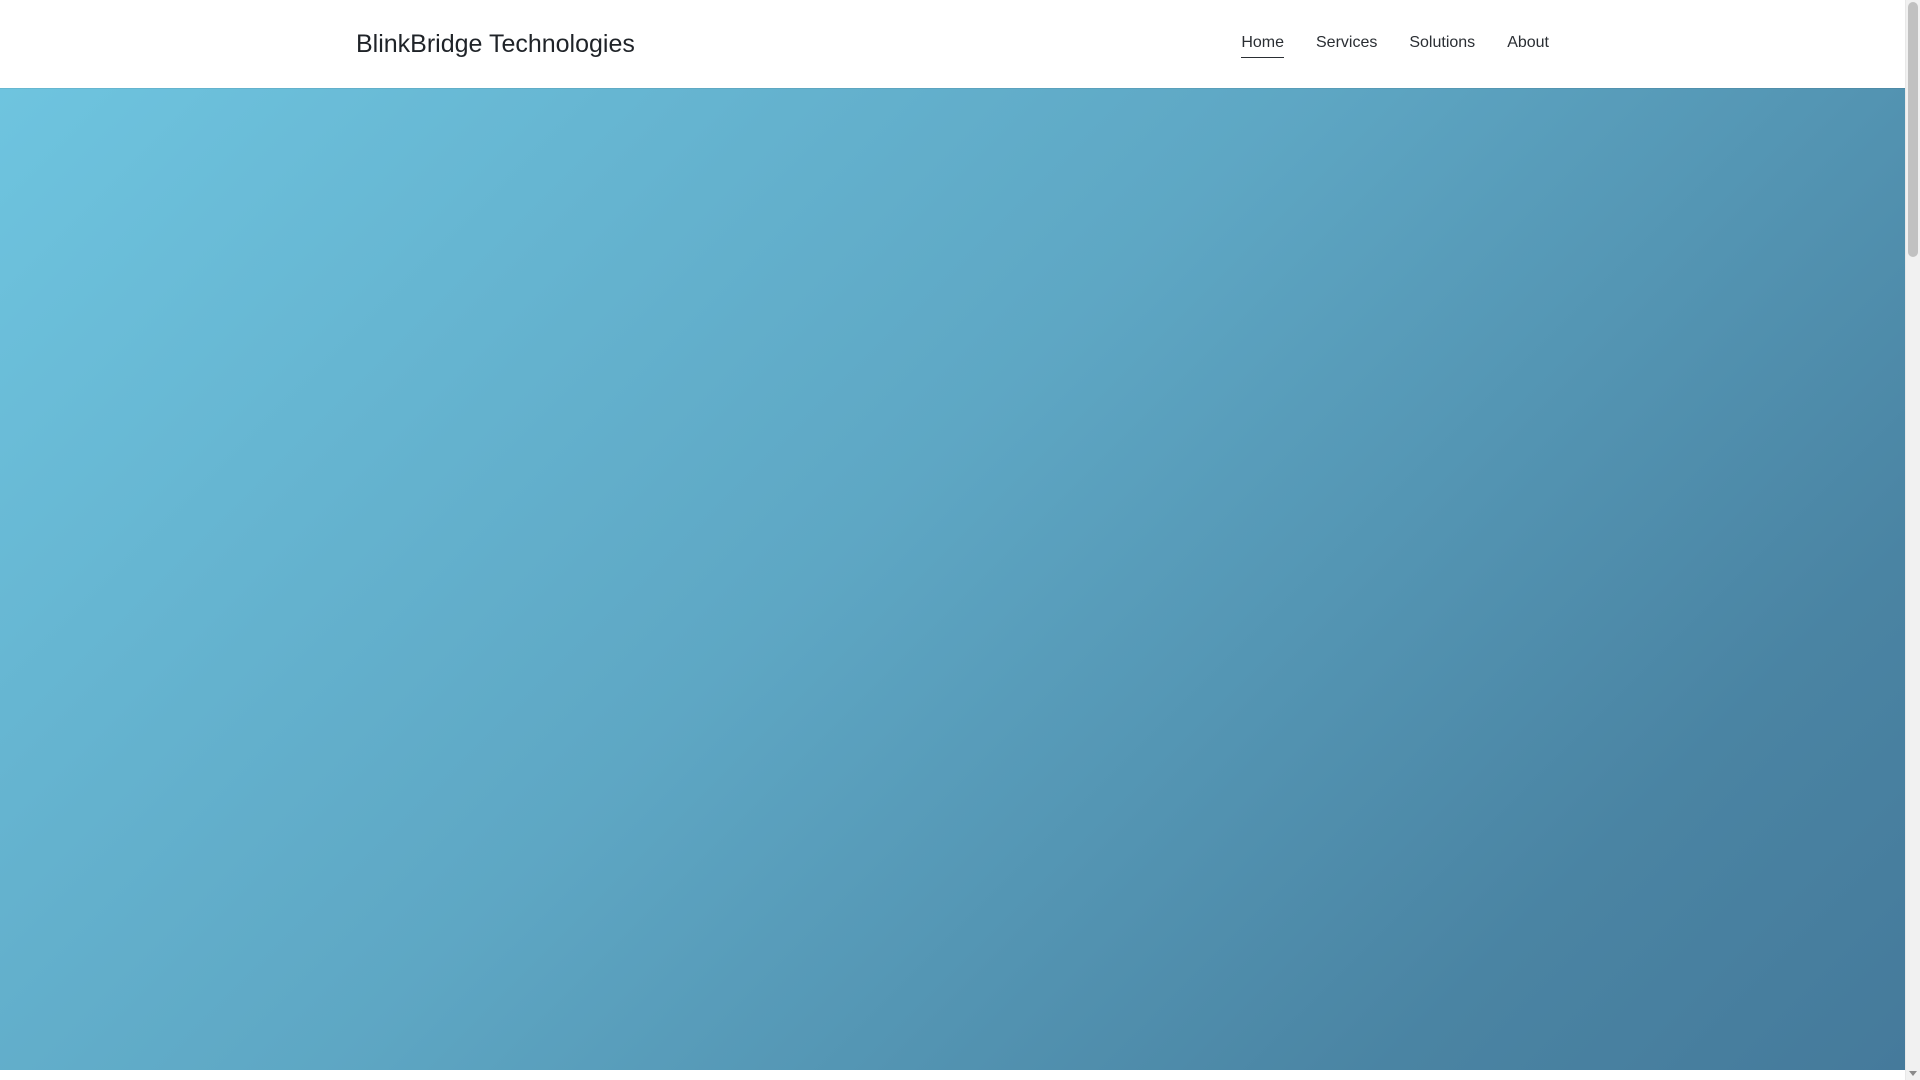 The height and width of the screenshot is (1080, 1920). What do you see at coordinates (1528, 44) in the screenshot?
I see `nav-link-about: About` at bounding box center [1528, 44].